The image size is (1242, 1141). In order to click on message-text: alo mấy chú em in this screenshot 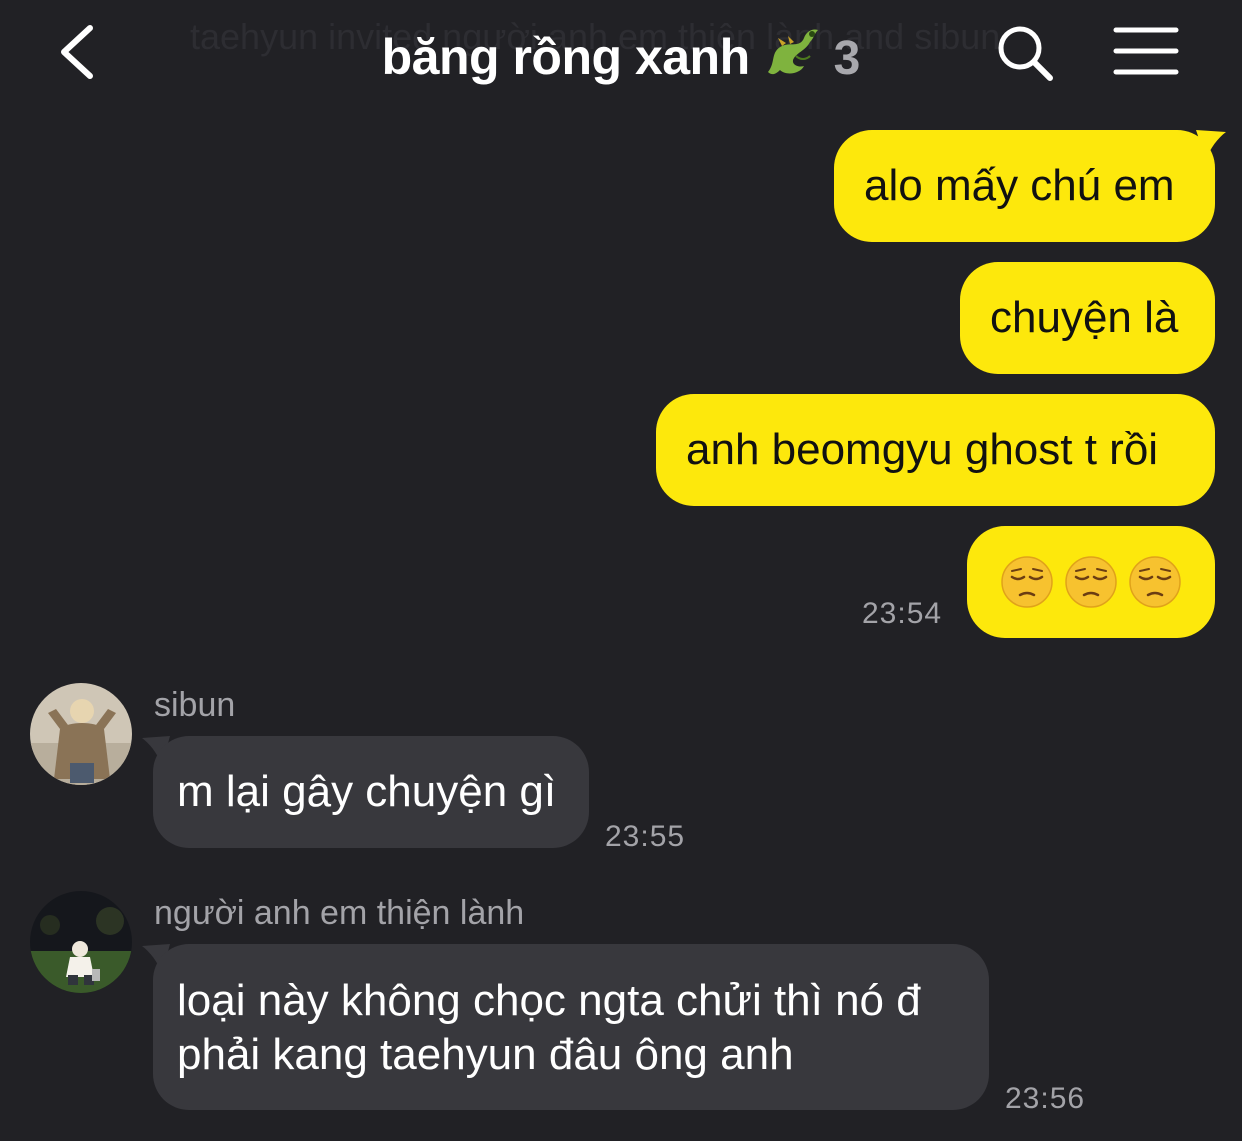, I will do `click(1019, 185)`.